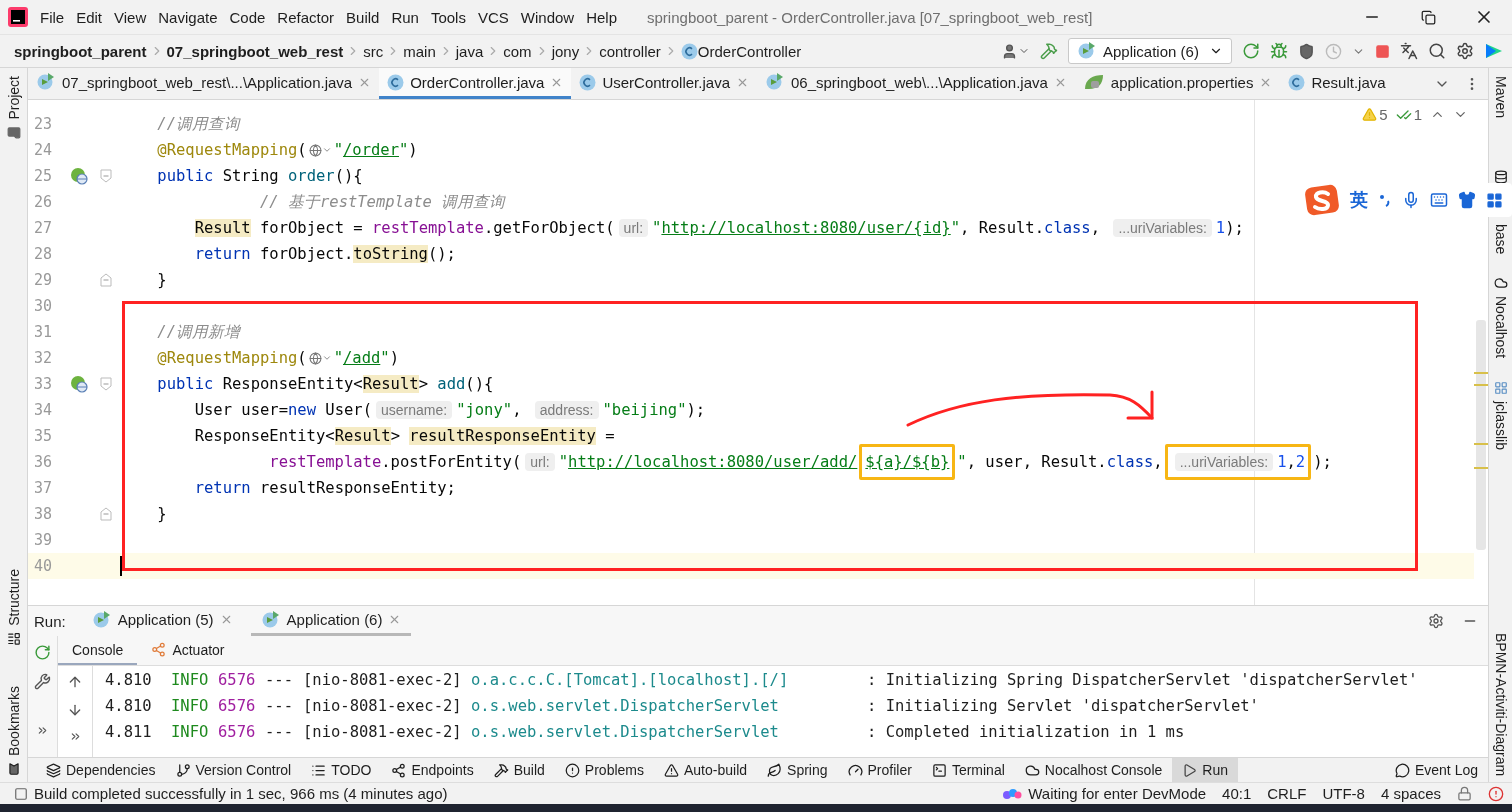 This screenshot has width=1512, height=812. What do you see at coordinates (264, 436) in the screenshot?
I see `code-text: ResponseEntity<` at bounding box center [264, 436].